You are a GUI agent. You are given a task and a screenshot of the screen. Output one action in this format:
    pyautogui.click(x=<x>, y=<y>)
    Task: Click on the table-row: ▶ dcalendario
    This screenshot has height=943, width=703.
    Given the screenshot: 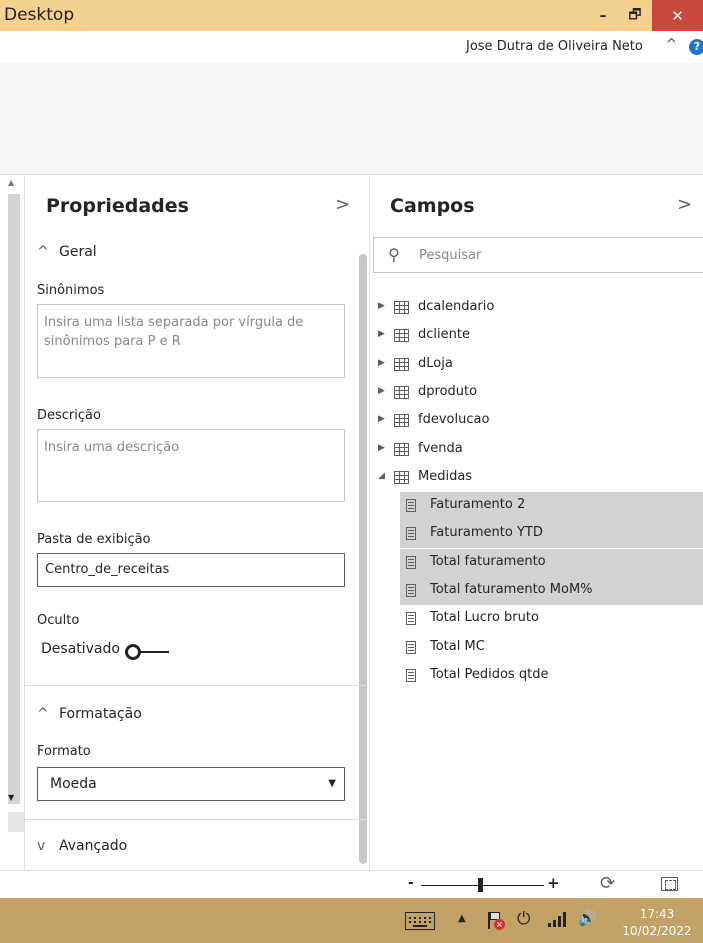 What is the action you would take?
    pyautogui.click(x=536, y=308)
    